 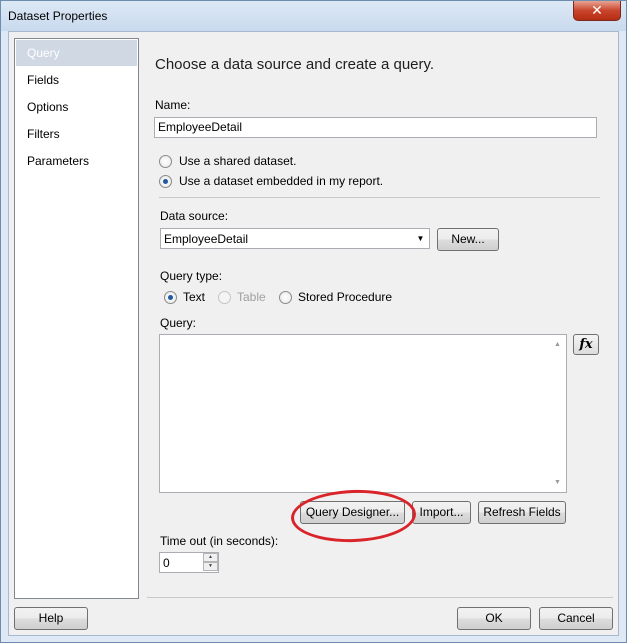 I want to click on query-vertical-scrollbar: ▲ ▼, so click(x=558, y=413).